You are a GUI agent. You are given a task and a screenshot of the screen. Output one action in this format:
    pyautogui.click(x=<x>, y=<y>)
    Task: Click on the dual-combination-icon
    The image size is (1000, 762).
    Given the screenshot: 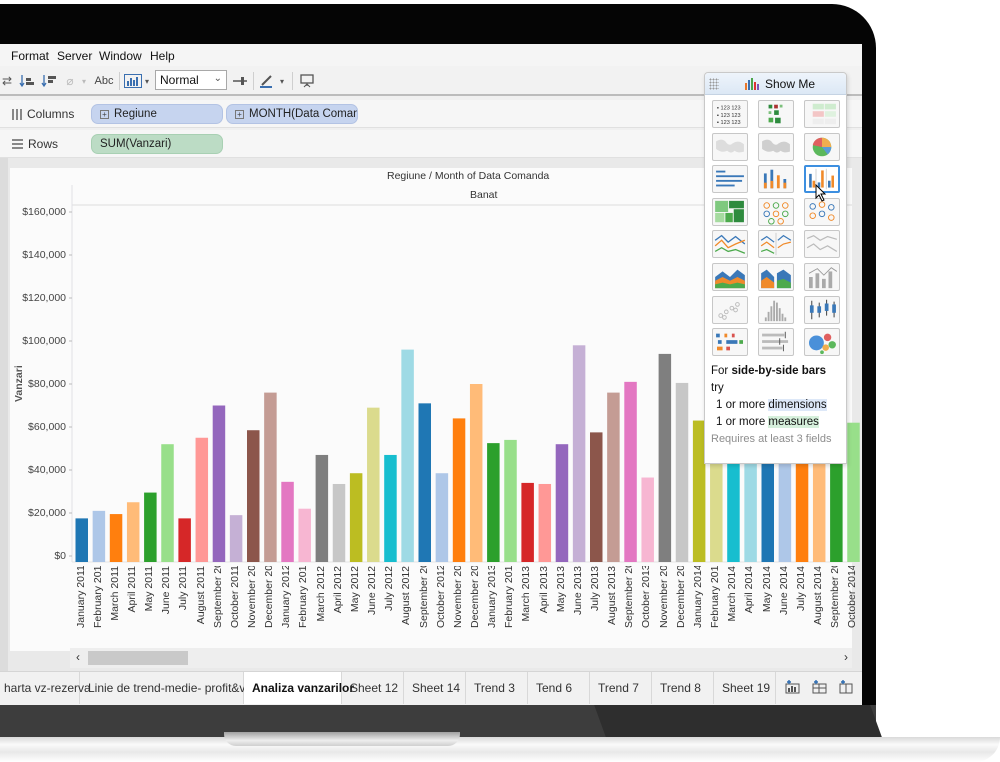 What is the action you would take?
    pyautogui.click(x=823, y=278)
    